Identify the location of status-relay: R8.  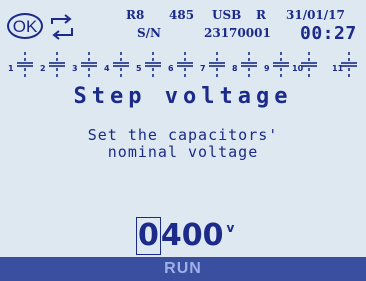
(135, 15).